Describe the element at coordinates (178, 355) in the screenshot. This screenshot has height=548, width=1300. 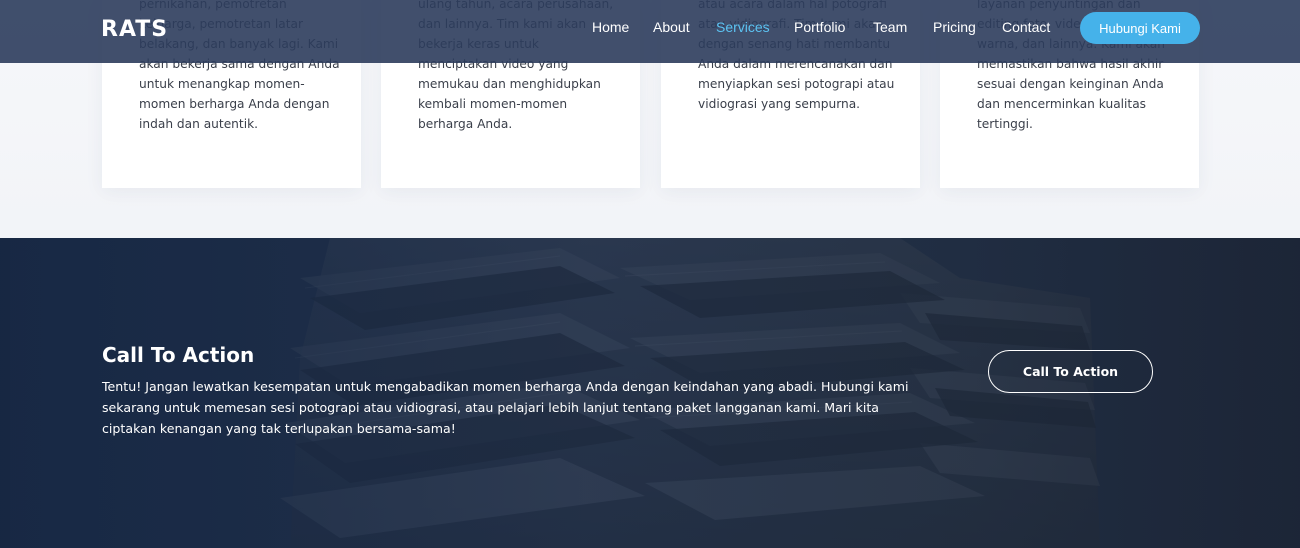
I see `cta-title: Call To Action` at that location.